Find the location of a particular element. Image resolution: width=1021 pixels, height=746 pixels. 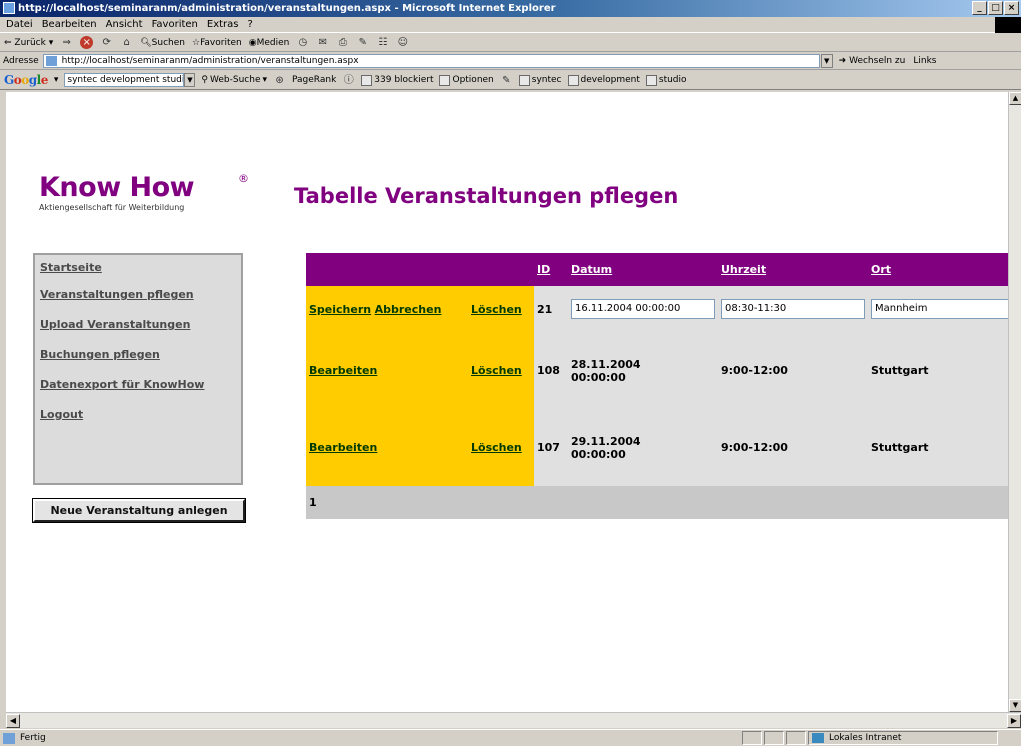

scroll-up-icon: ▲ is located at coordinates (1015, 98).